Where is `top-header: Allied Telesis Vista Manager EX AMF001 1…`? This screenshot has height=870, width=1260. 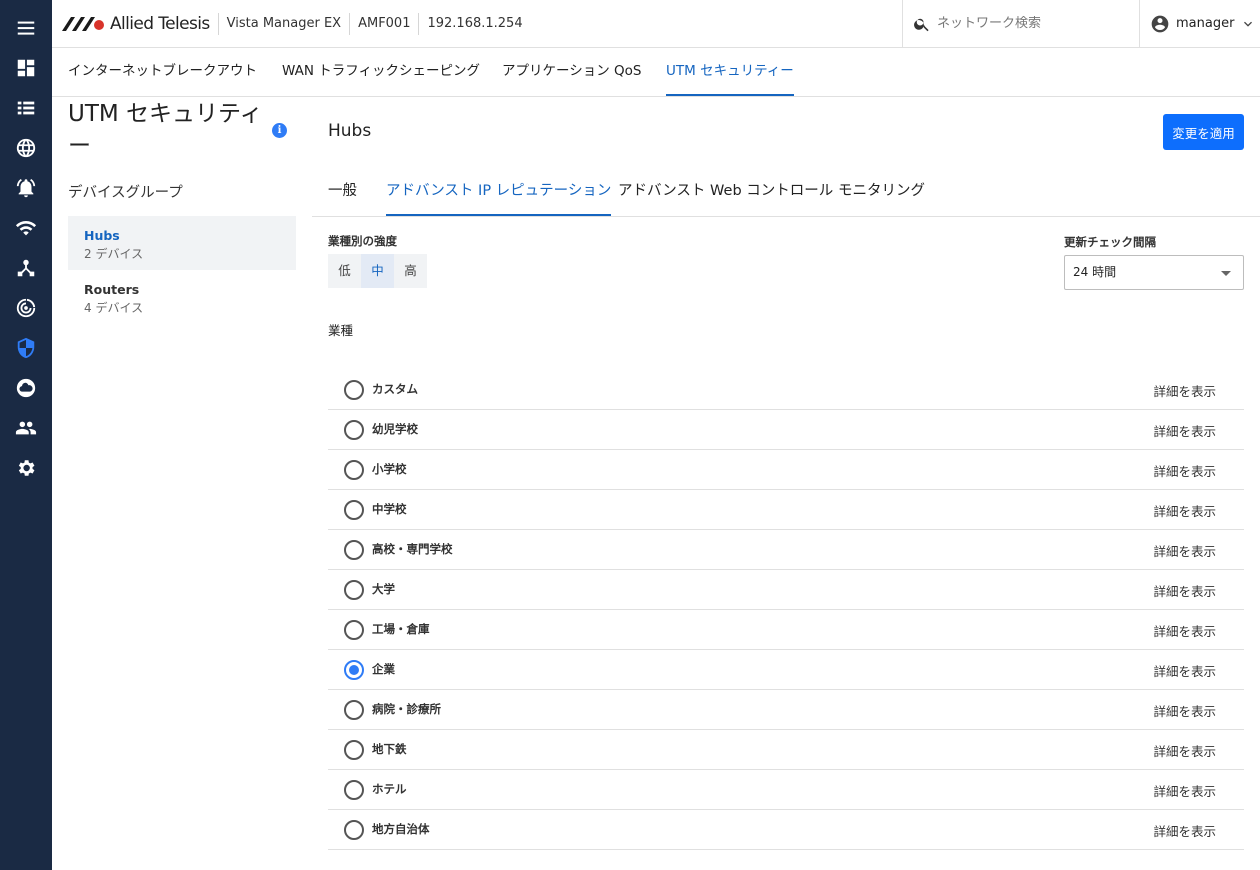
top-header: Allied Telesis Vista Manager EX AMF001 1… is located at coordinates (656, 24).